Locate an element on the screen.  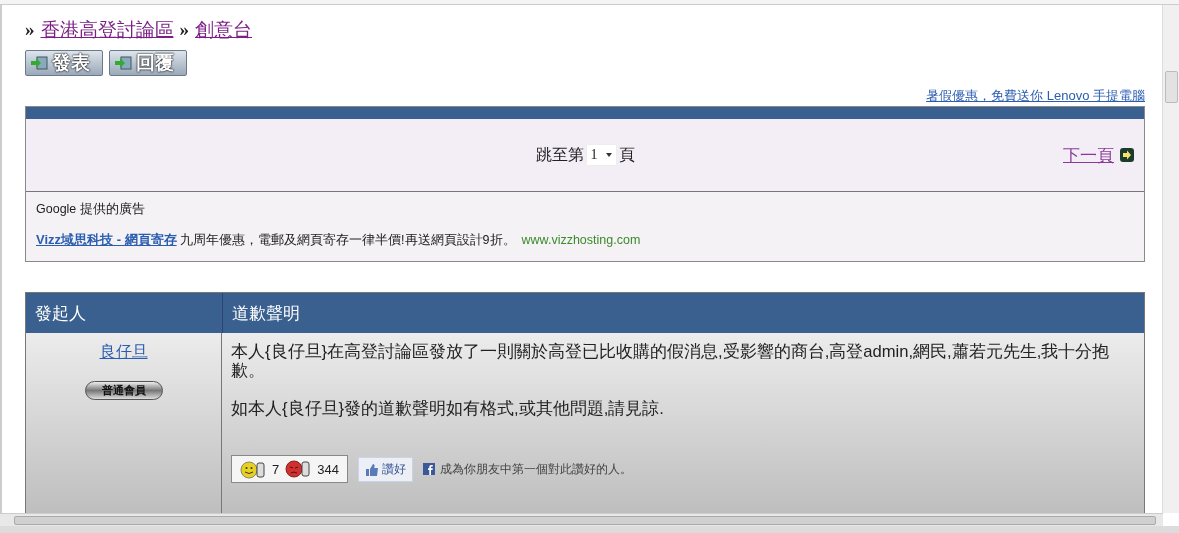
bad-count: 344 is located at coordinates (328, 469).